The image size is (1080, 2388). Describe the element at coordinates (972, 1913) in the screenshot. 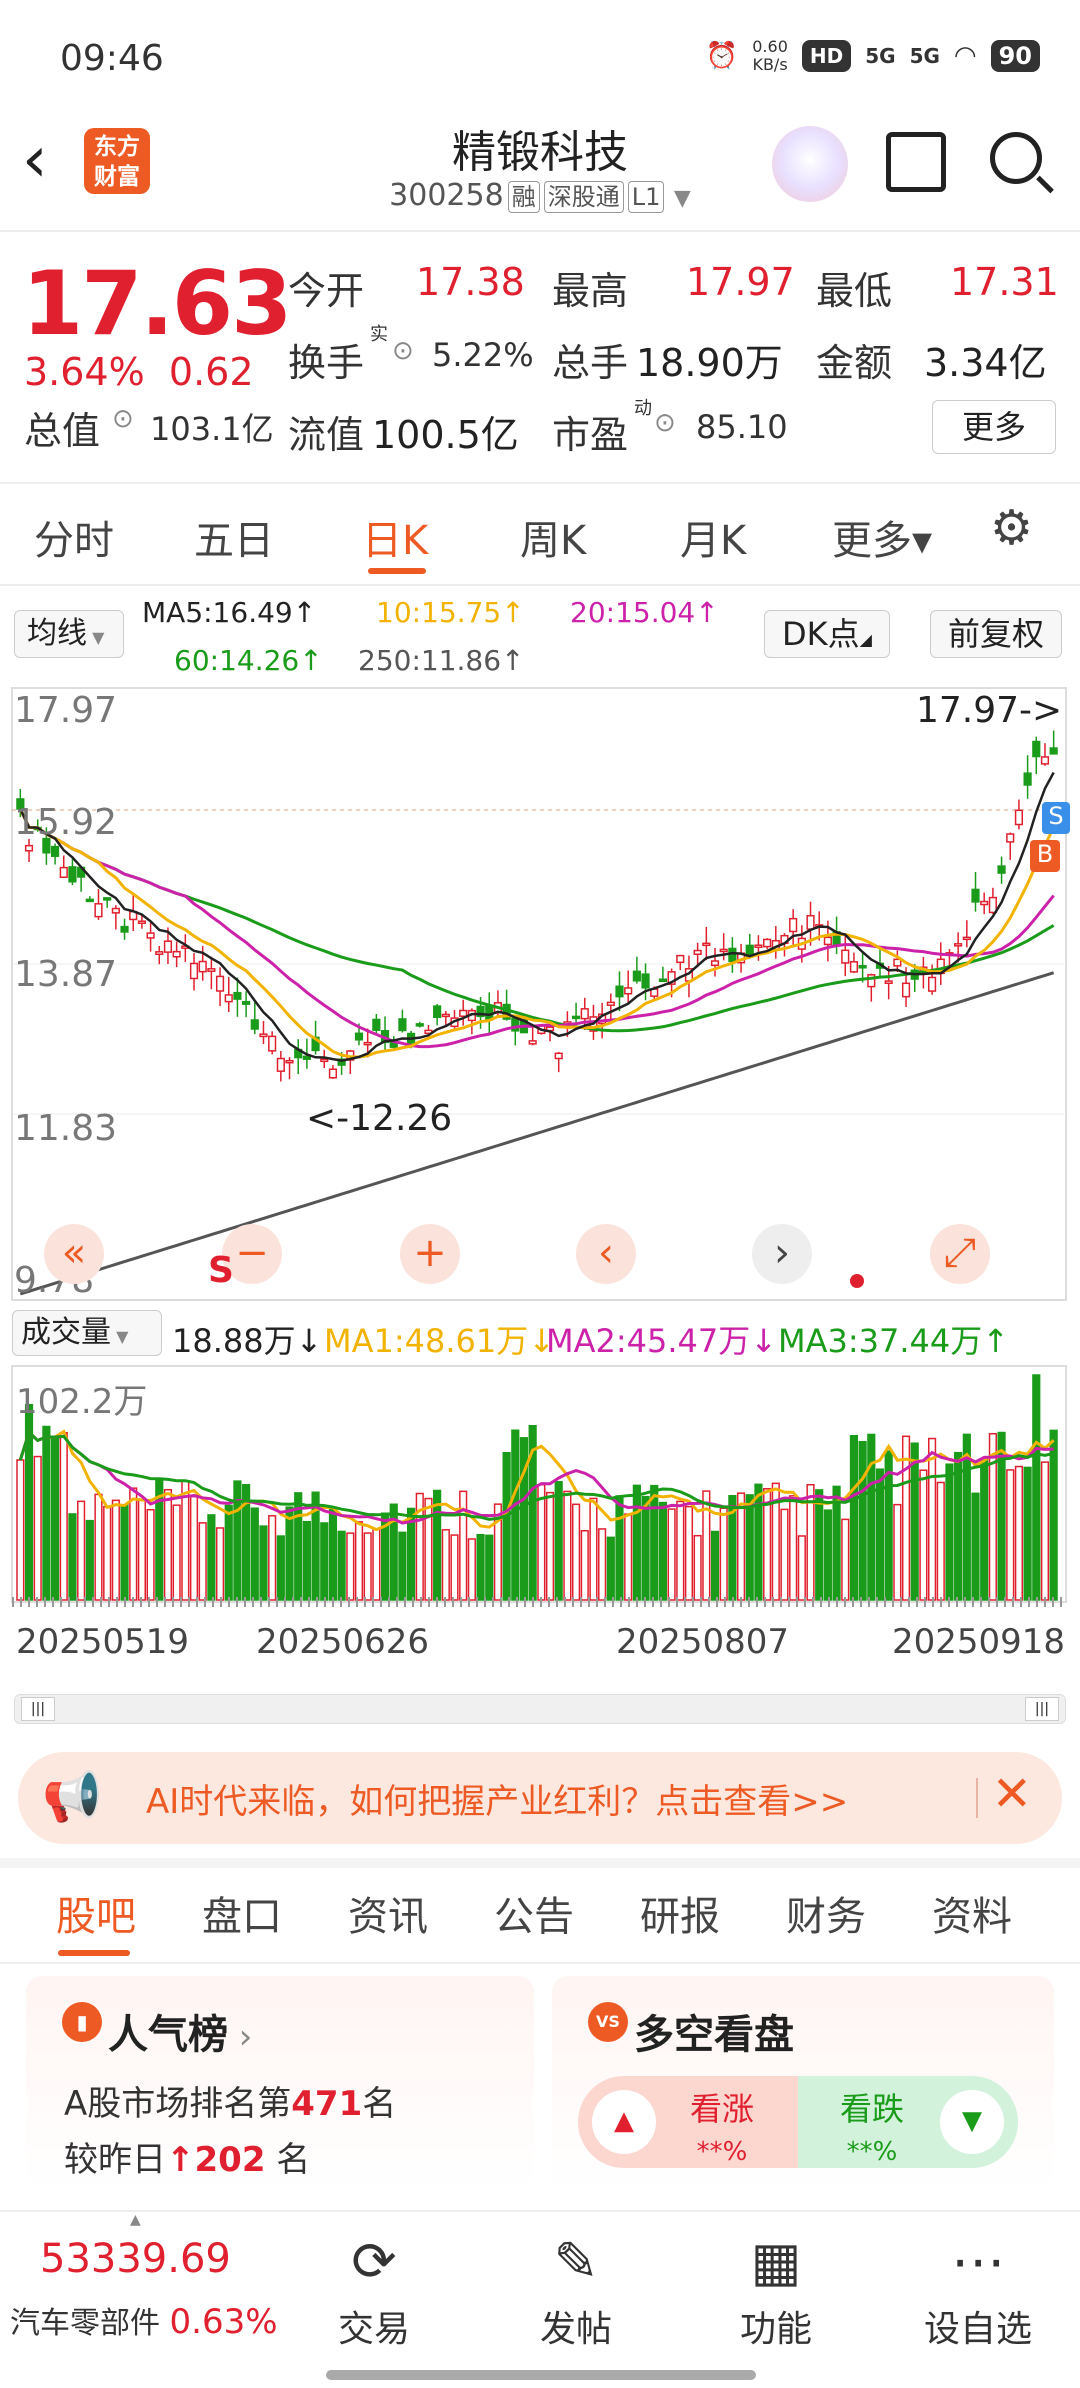

I see `tab-profile: 资料` at that location.